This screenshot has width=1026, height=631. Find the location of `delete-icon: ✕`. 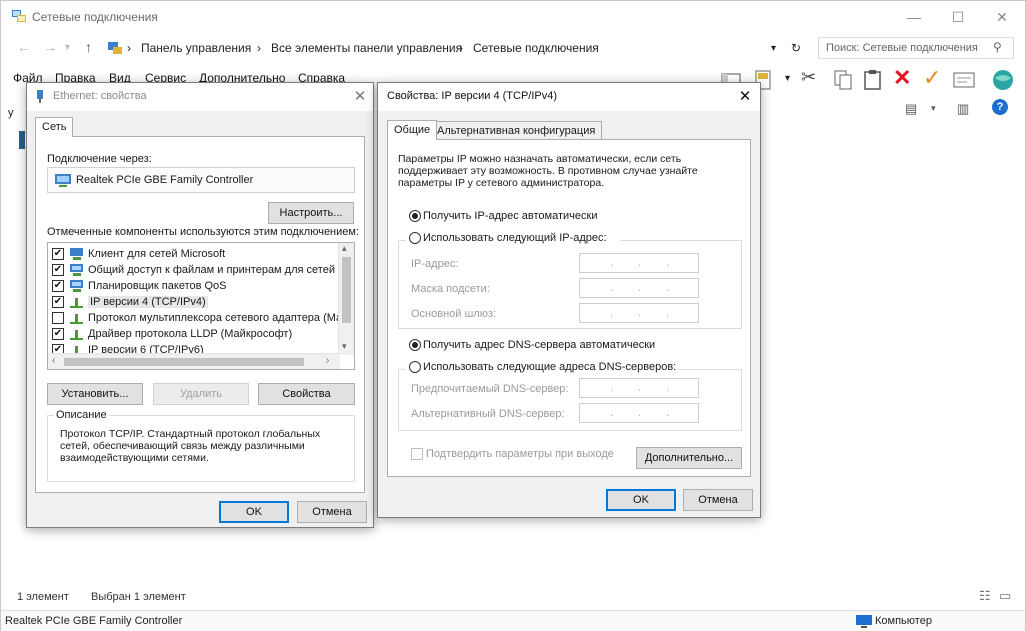

delete-icon: ✕ is located at coordinates (902, 78).